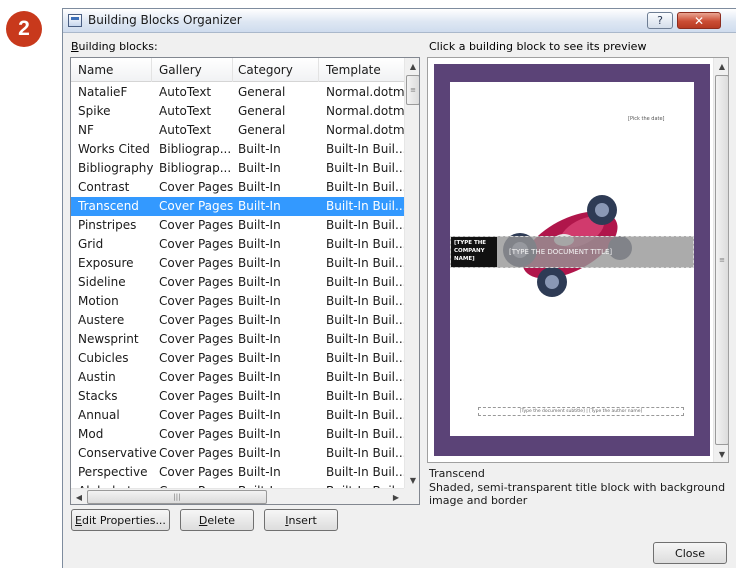 This screenshot has height=568, width=736. What do you see at coordinates (103, 358) in the screenshot?
I see `cell-name: Cubicles` at bounding box center [103, 358].